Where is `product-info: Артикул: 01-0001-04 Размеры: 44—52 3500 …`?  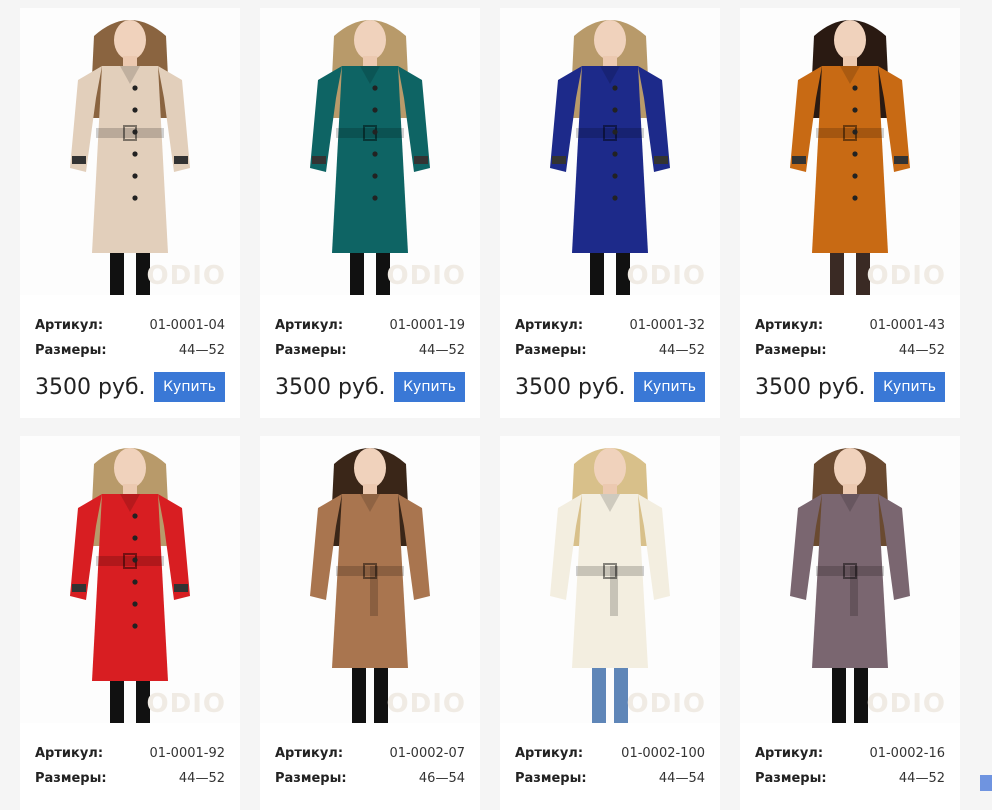 product-info: Артикул: 01-0001-04 Размеры: 44—52 3500 … is located at coordinates (130, 356).